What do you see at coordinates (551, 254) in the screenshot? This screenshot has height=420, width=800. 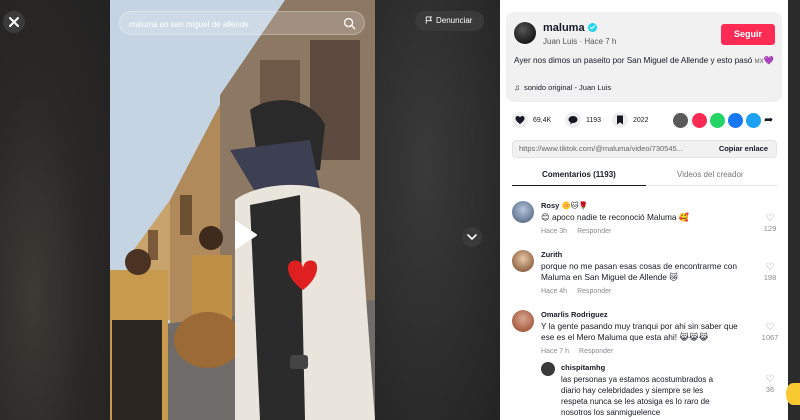 I see `commenter-name: Zurith` at bounding box center [551, 254].